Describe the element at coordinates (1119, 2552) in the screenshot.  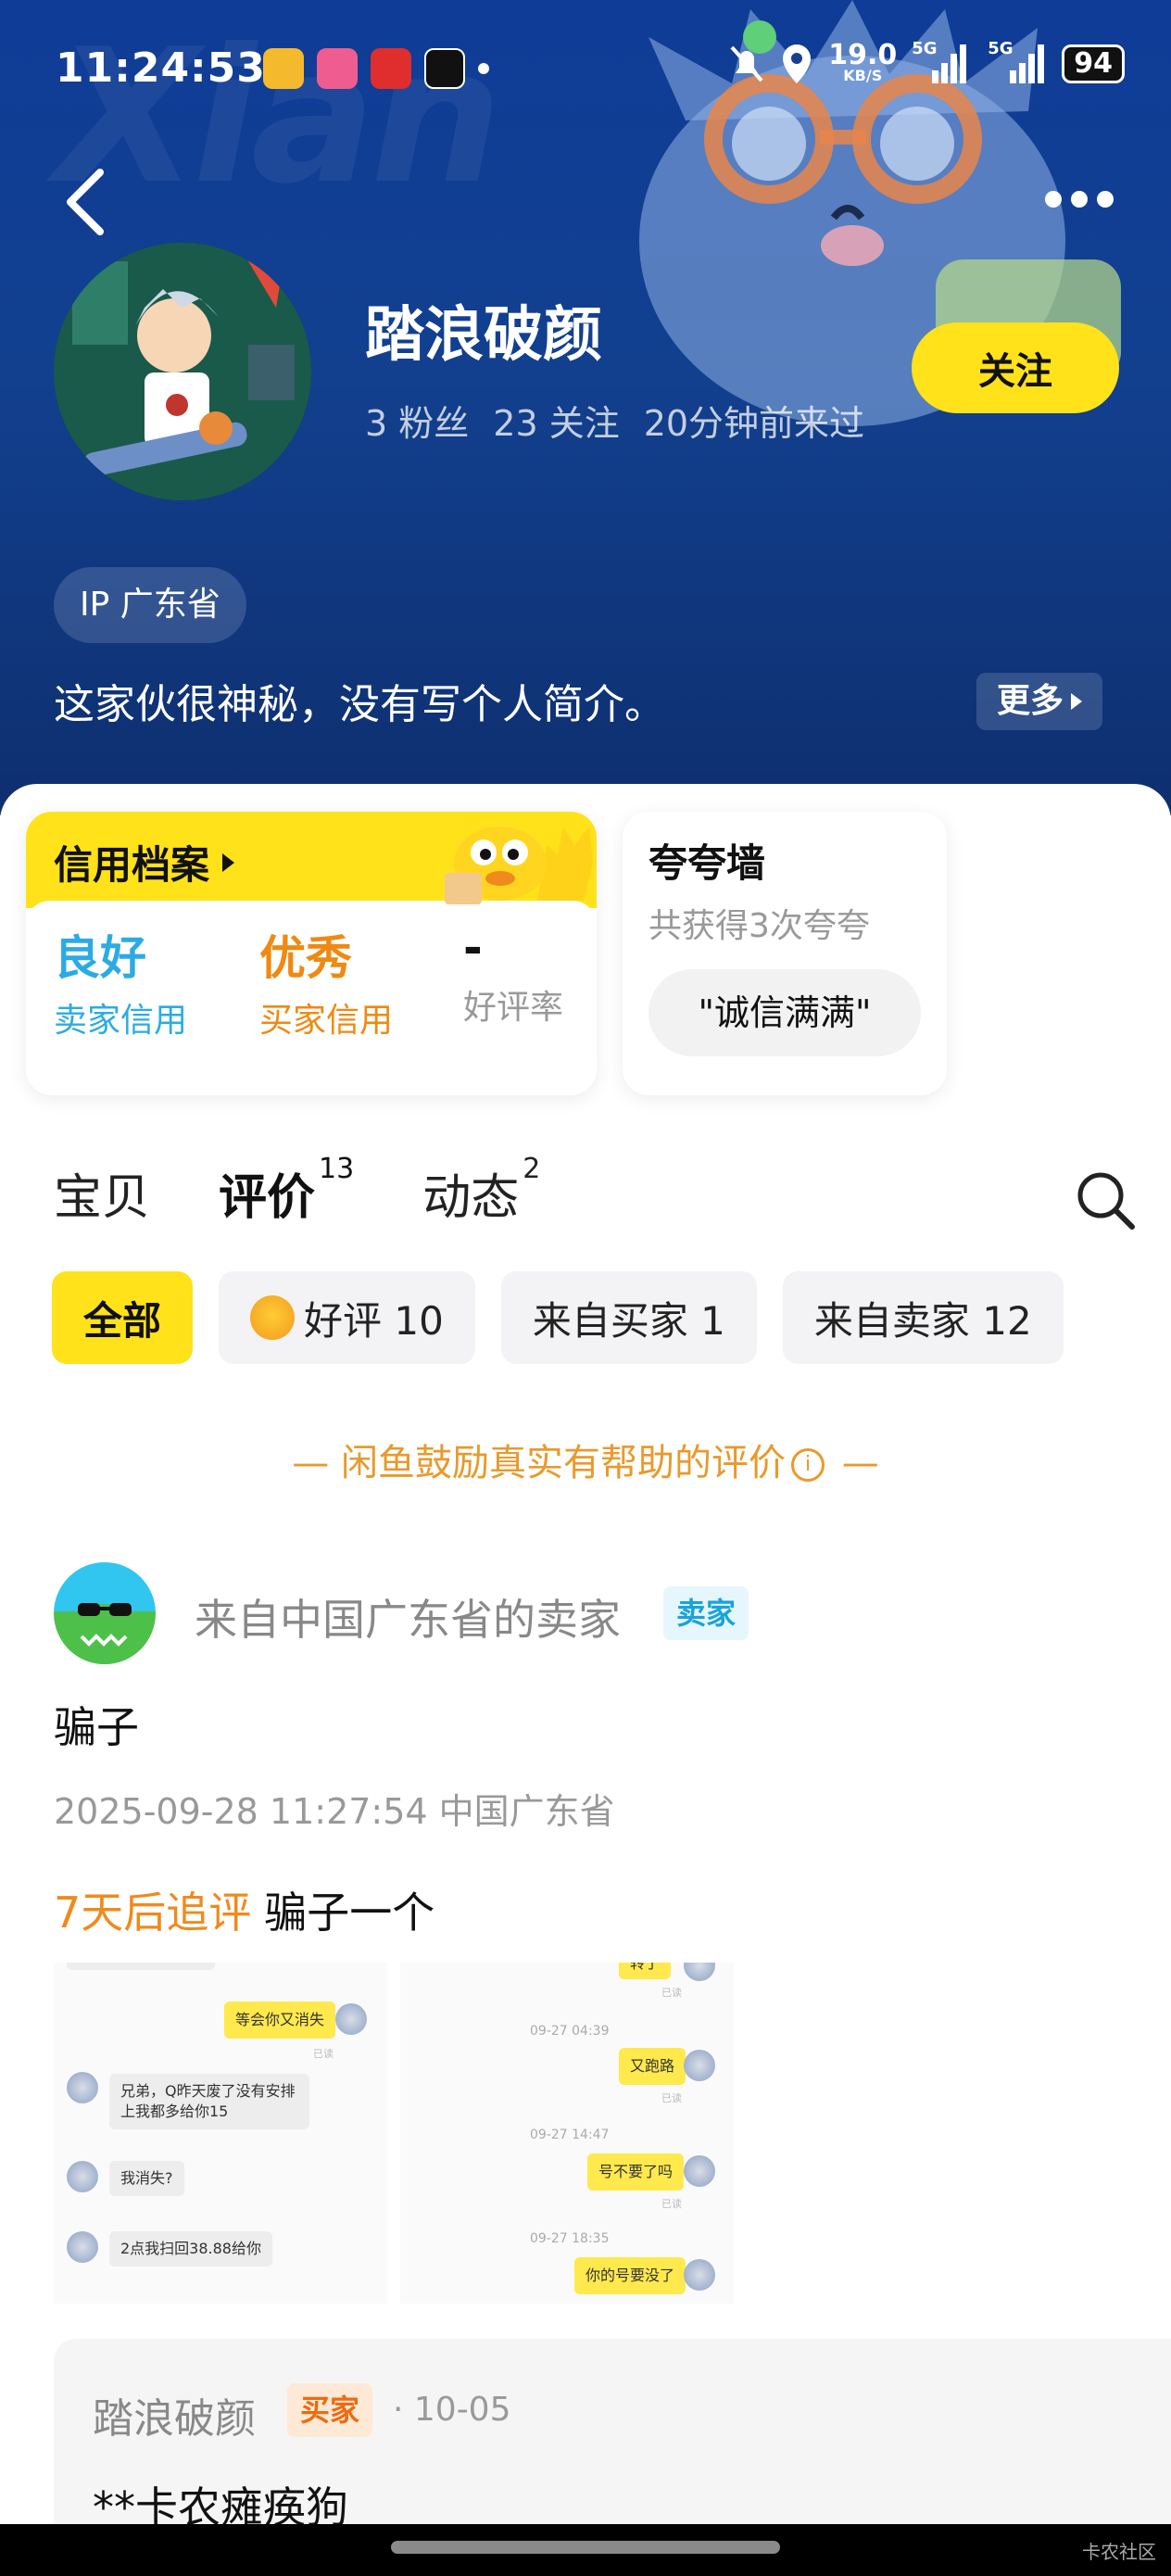
I see `watermark: 卡农社区` at that location.